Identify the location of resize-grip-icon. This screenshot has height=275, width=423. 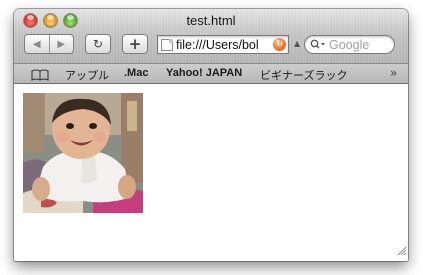
(401, 250).